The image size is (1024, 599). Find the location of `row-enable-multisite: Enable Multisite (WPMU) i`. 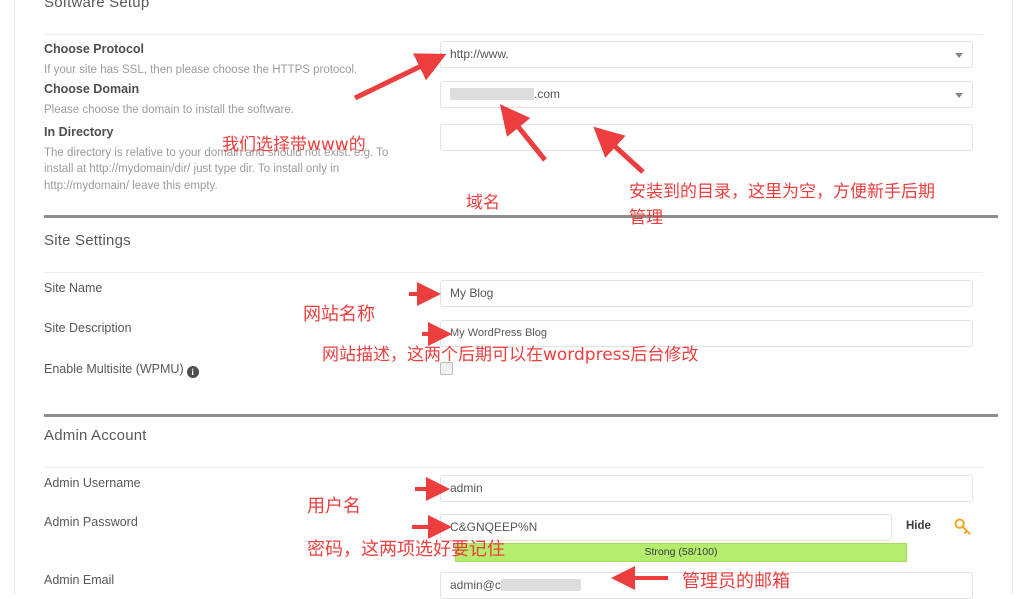

row-enable-multisite: Enable Multisite (WPMU) i is located at coordinates (513, 369).